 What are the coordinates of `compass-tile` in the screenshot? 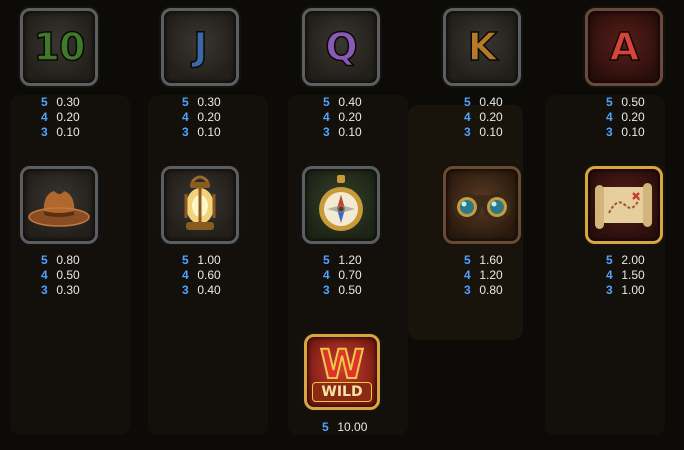 It's located at (341, 205).